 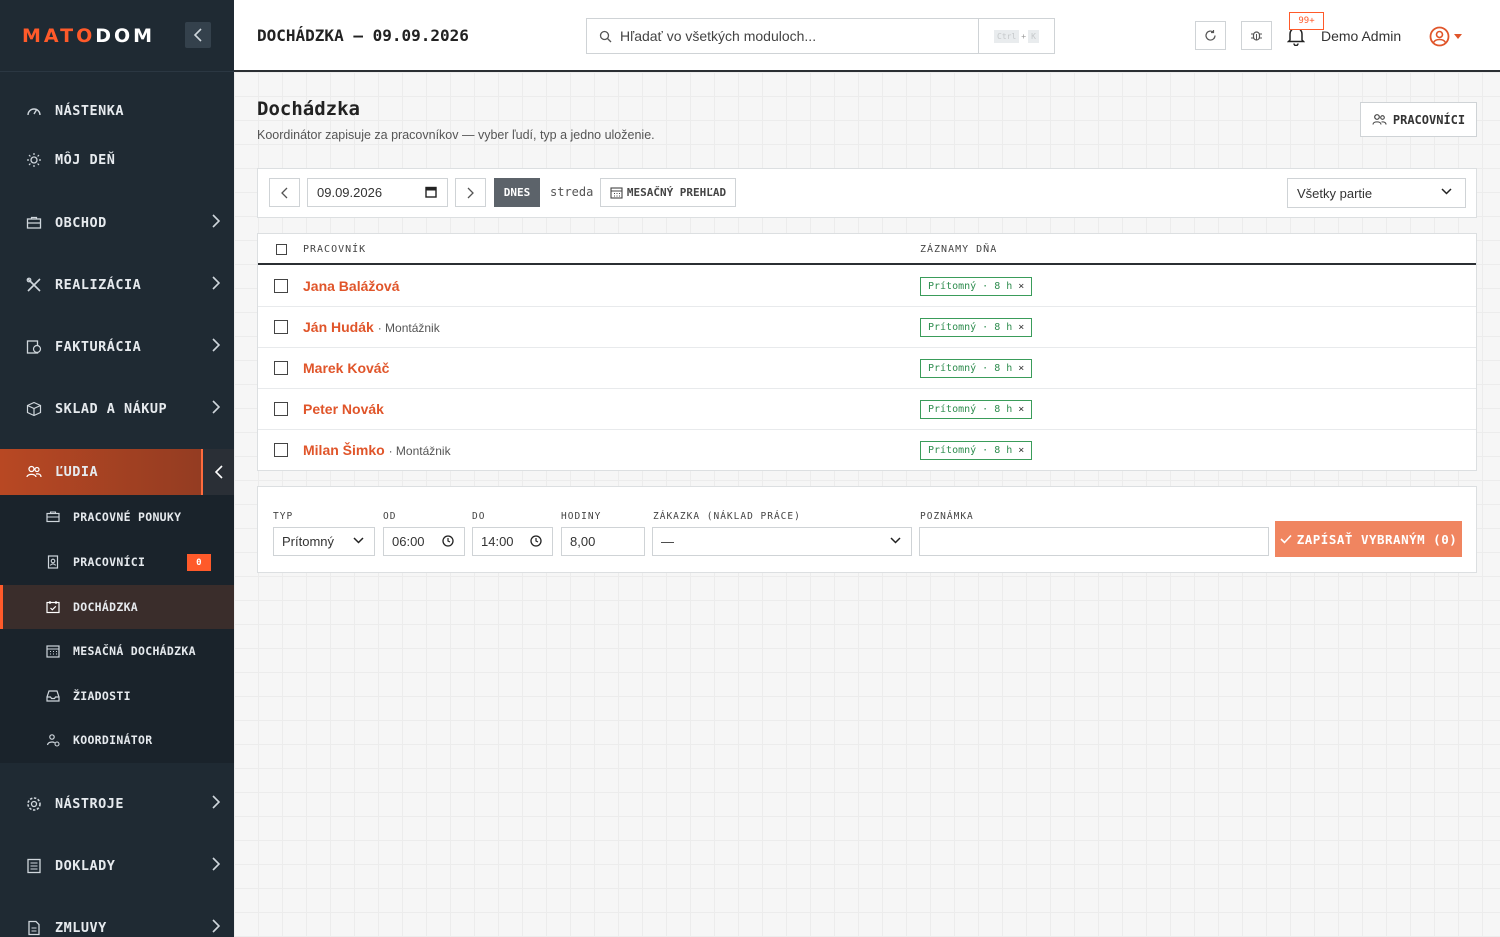 I want to click on sidebar-item-nastroje: NÁSTROJE, so click(x=117, y=804).